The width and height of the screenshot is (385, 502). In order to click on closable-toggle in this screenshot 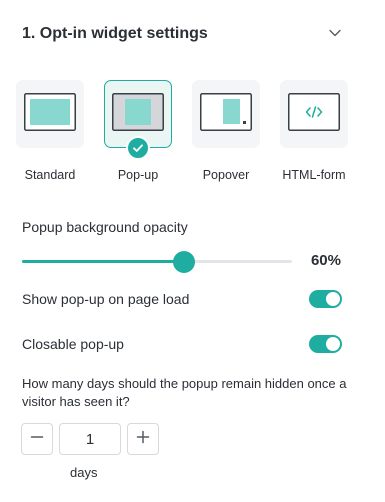, I will do `click(325, 344)`.